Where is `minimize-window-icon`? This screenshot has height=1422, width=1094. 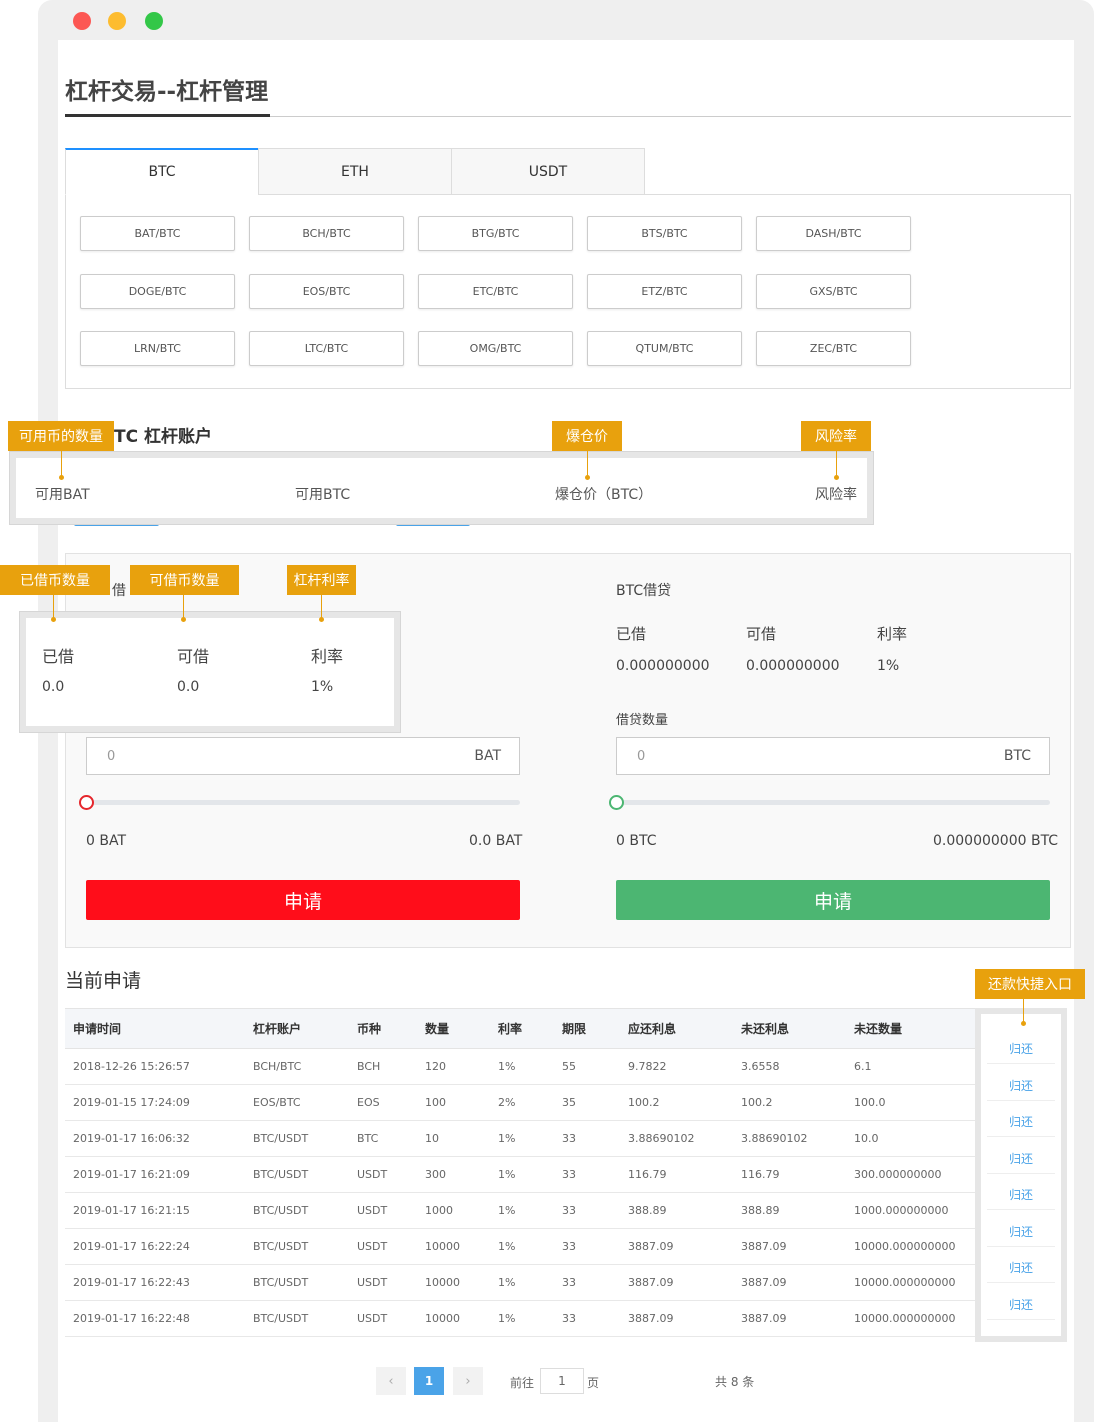
minimize-window-icon is located at coordinates (117, 21).